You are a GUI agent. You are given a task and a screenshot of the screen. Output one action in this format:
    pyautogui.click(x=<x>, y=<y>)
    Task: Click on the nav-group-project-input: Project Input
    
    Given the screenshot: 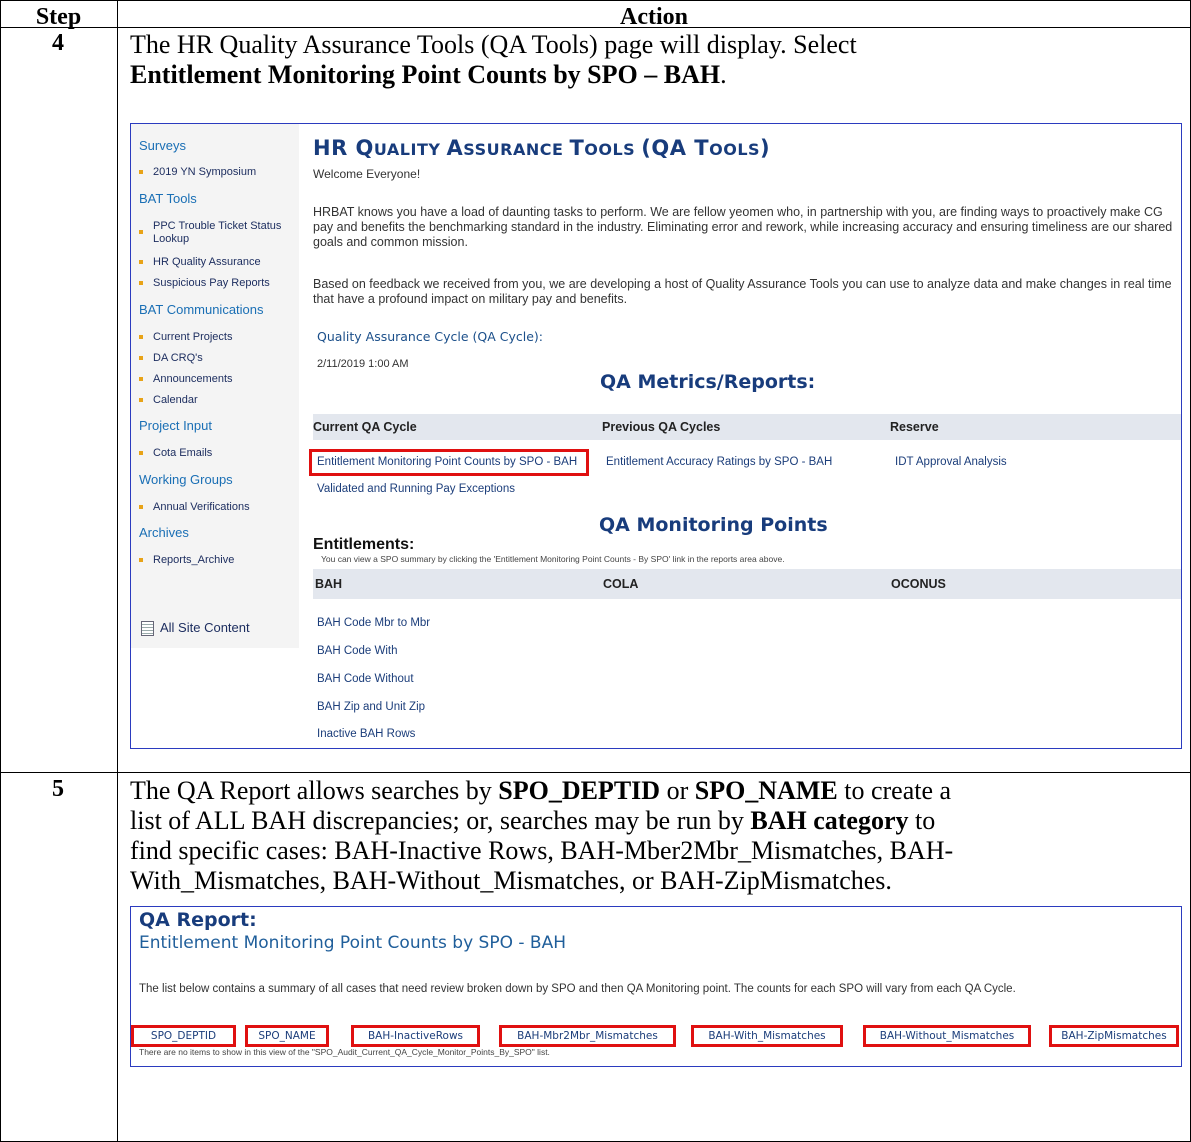 What is the action you would take?
    pyautogui.click(x=175, y=425)
    